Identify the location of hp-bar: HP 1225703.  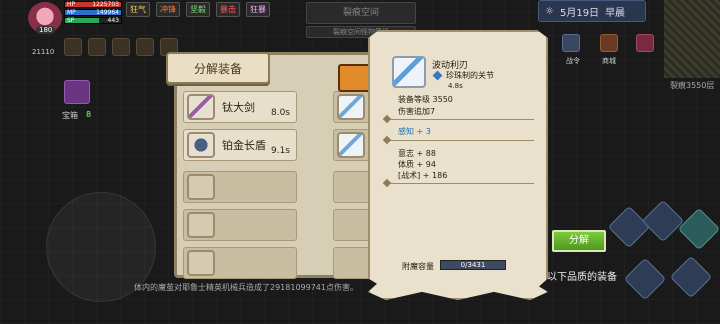
(93, 4).